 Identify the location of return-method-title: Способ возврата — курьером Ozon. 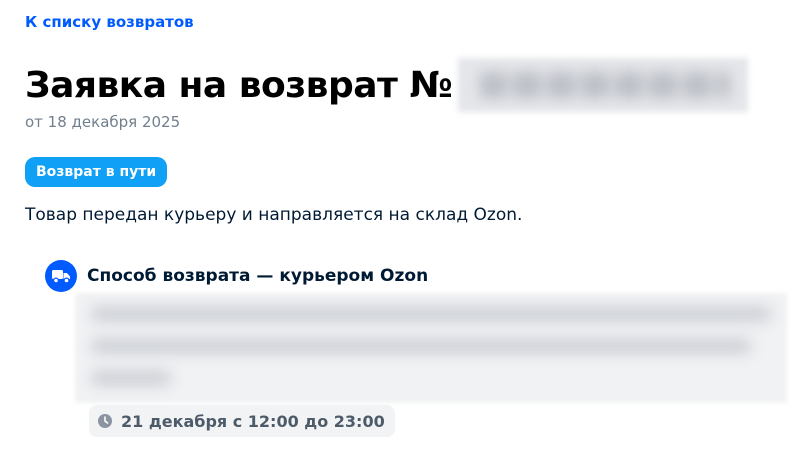
(258, 276).